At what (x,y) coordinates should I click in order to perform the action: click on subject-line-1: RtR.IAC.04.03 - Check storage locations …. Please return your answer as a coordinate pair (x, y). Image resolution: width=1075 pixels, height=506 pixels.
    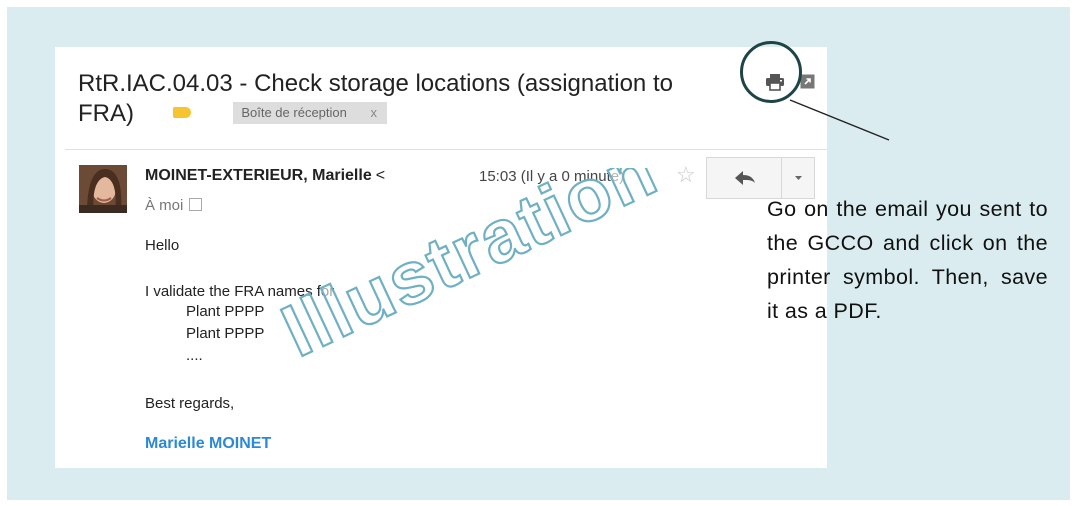
    Looking at the image, I should click on (375, 83).